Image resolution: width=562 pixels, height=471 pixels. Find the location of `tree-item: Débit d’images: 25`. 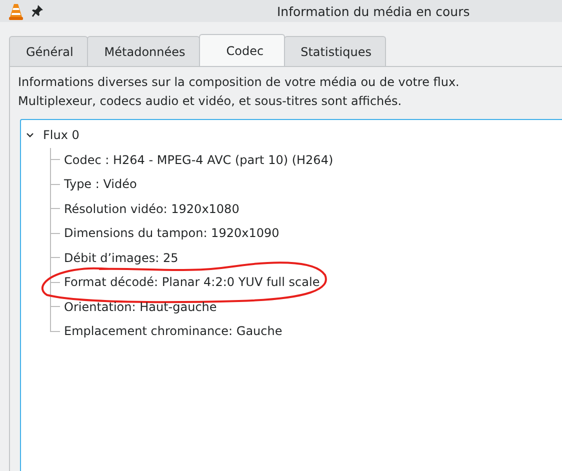

tree-item: Débit d’images: 25 is located at coordinates (121, 257).